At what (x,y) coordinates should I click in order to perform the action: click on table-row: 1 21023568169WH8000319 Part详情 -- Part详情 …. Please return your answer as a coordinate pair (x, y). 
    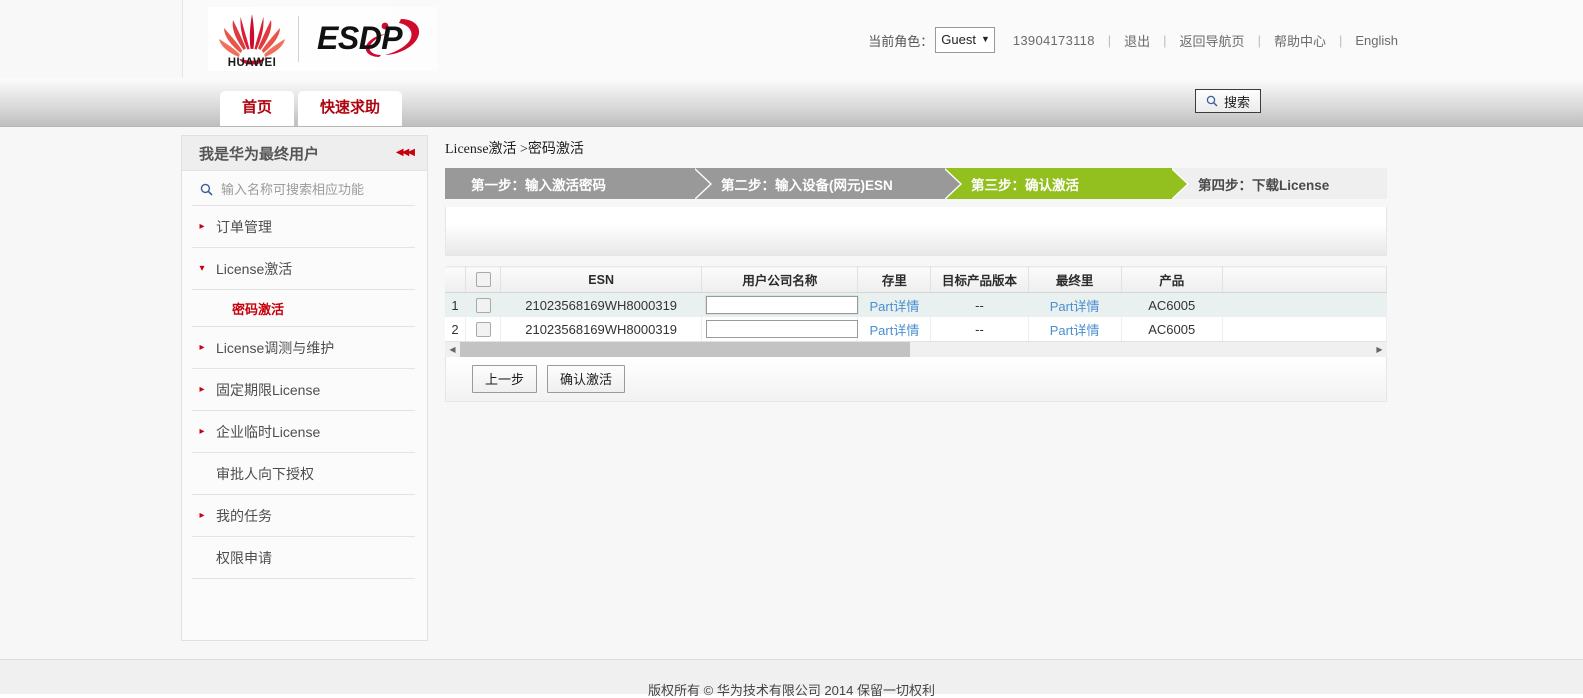
    Looking at the image, I should click on (916, 304).